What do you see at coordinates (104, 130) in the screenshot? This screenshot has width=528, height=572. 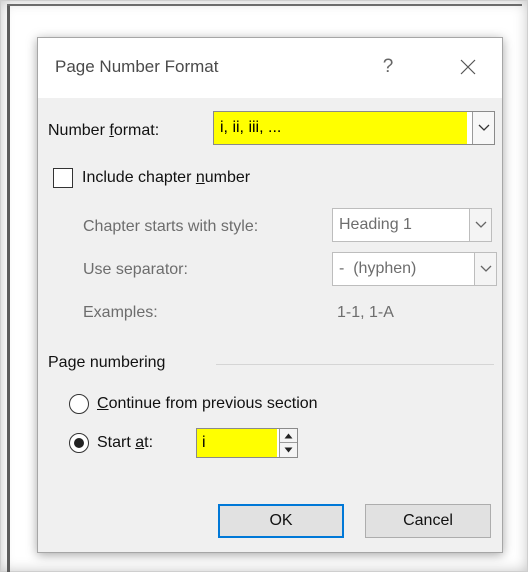 I see `number-format-label: Number format:` at bounding box center [104, 130].